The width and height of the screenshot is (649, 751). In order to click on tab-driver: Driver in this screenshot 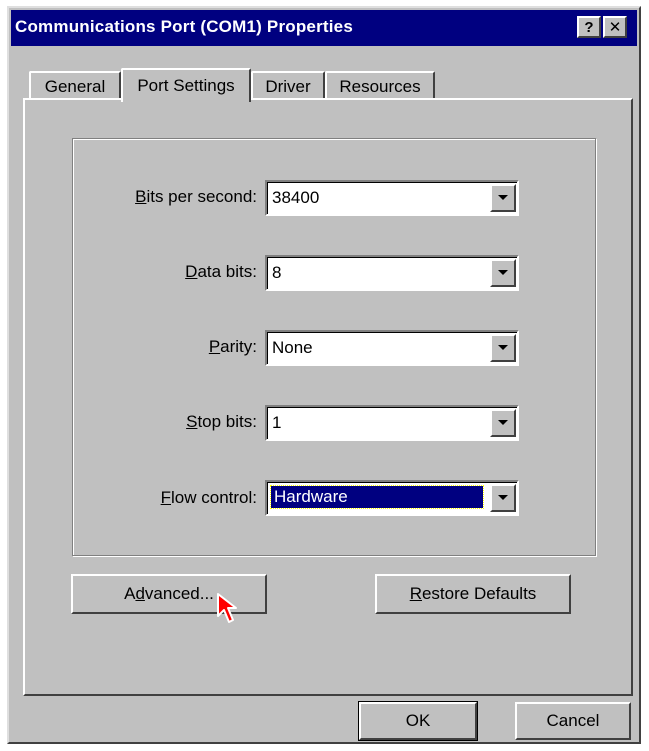, I will do `click(288, 85)`.